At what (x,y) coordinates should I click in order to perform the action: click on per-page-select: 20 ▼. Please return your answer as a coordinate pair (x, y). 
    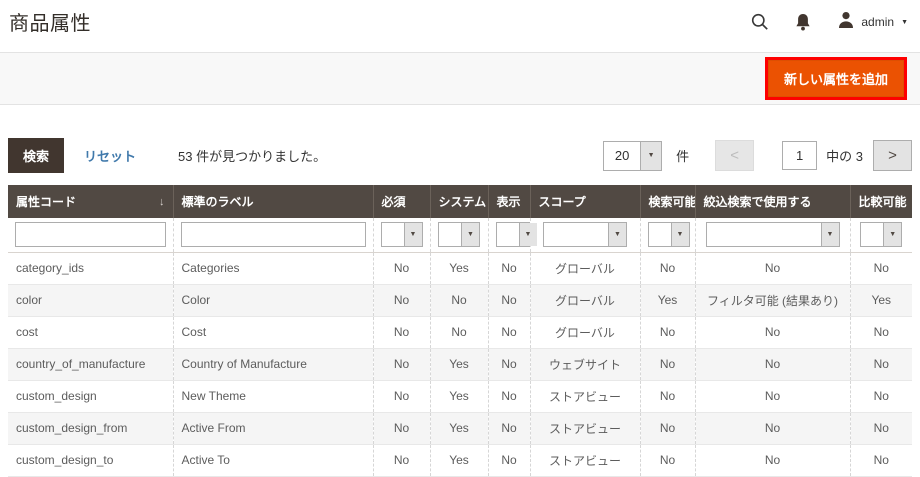
    Looking at the image, I should click on (633, 155).